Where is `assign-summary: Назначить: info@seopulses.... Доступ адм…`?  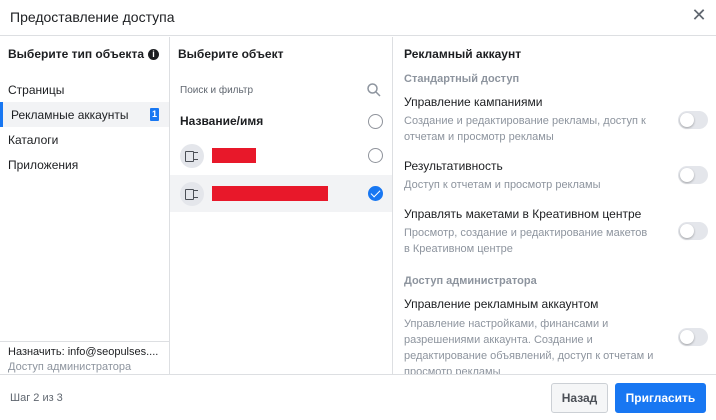
assign-summary: Назначить: info@seopulses.... Доступ адм… is located at coordinates (84, 357).